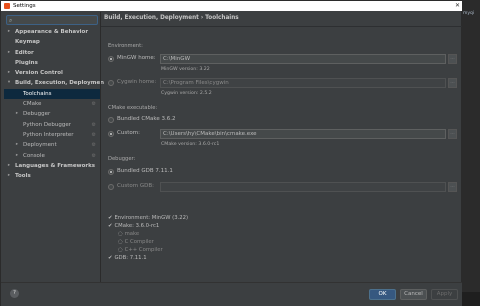 The image size is (480, 306). Describe the element at coordinates (111, 133) in the screenshot. I see `custom-cmake-radio-indicator` at that location.